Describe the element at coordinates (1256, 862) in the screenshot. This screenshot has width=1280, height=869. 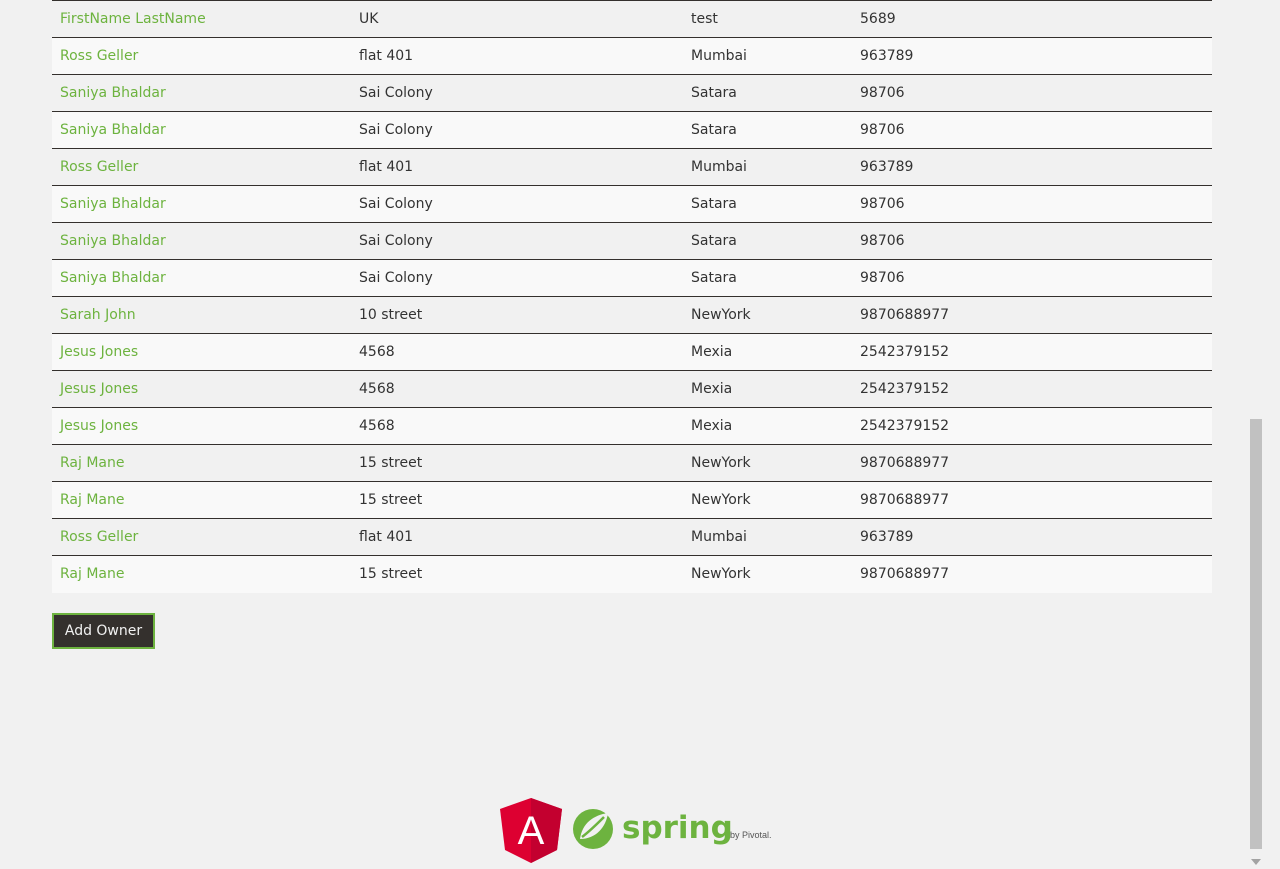
I see `scroll-down-arrow-icon` at that location.